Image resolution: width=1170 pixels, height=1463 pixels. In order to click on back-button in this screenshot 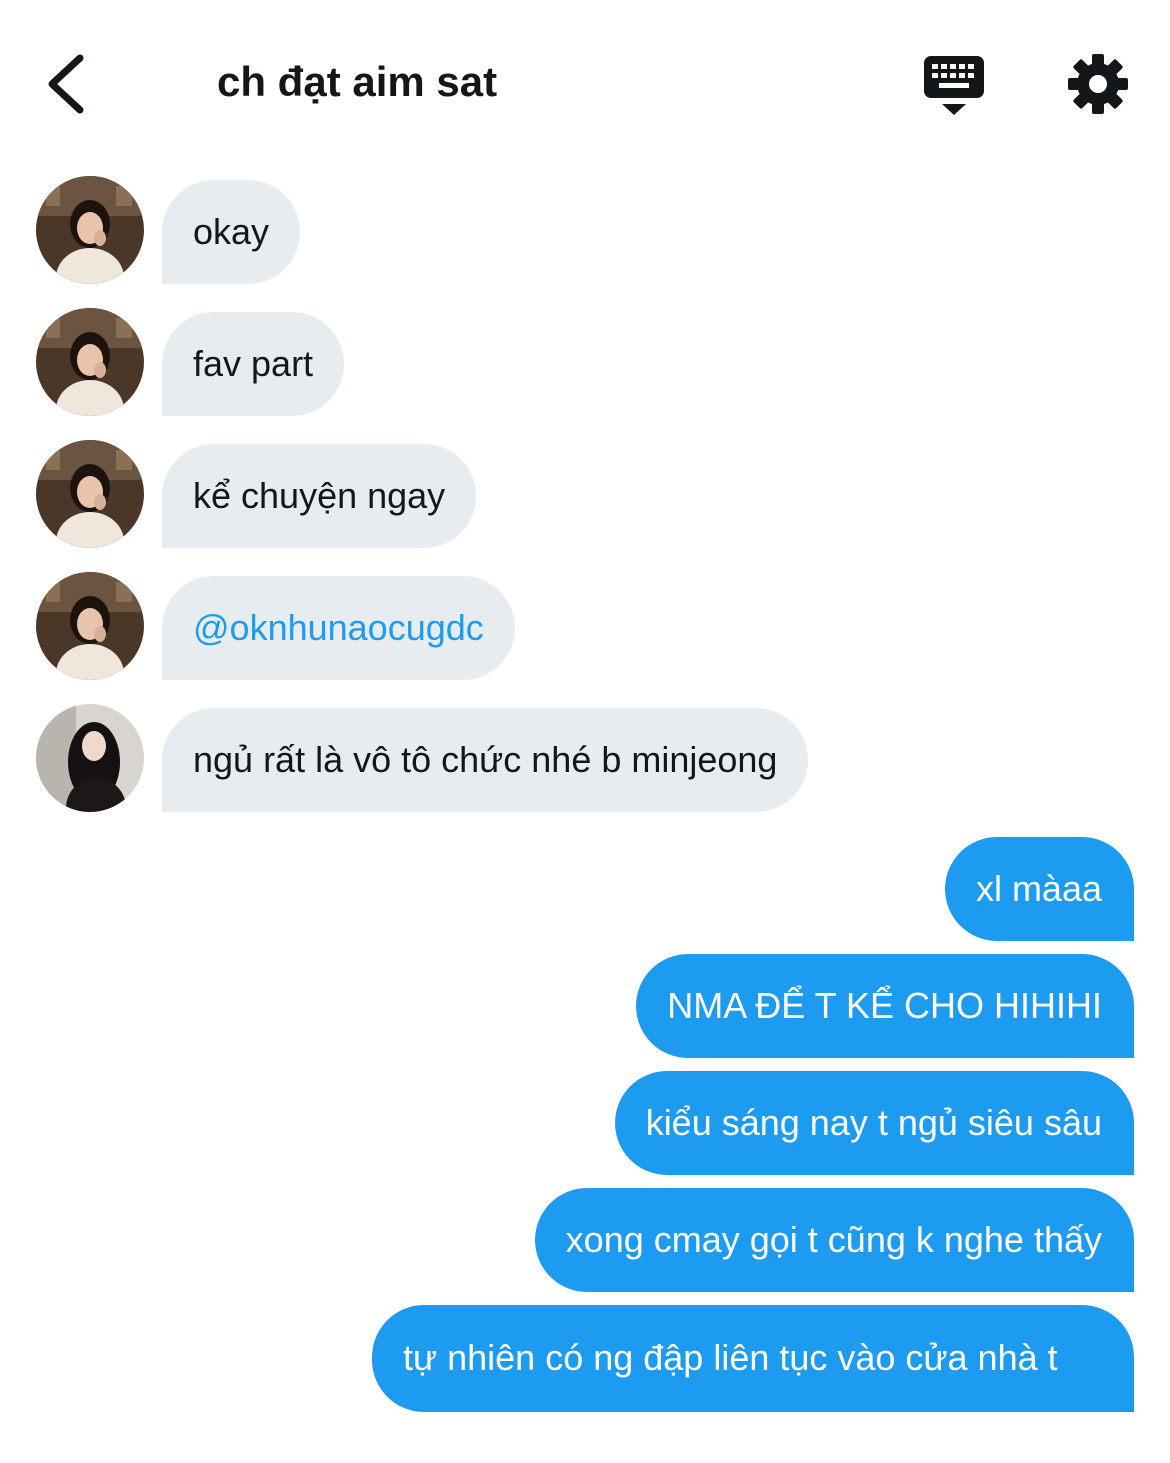, I will do `click(68, 85)`.